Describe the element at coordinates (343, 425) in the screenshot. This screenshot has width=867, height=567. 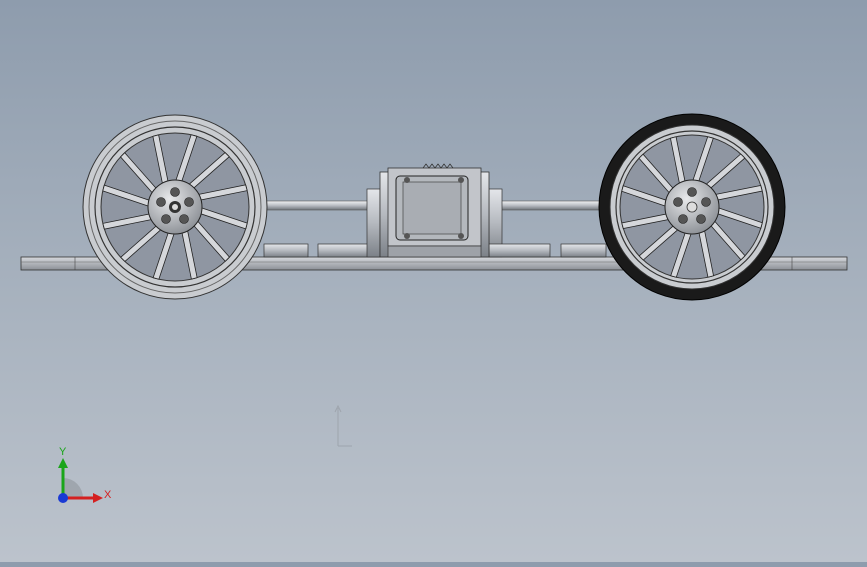
I see `origin-marker` at that location.